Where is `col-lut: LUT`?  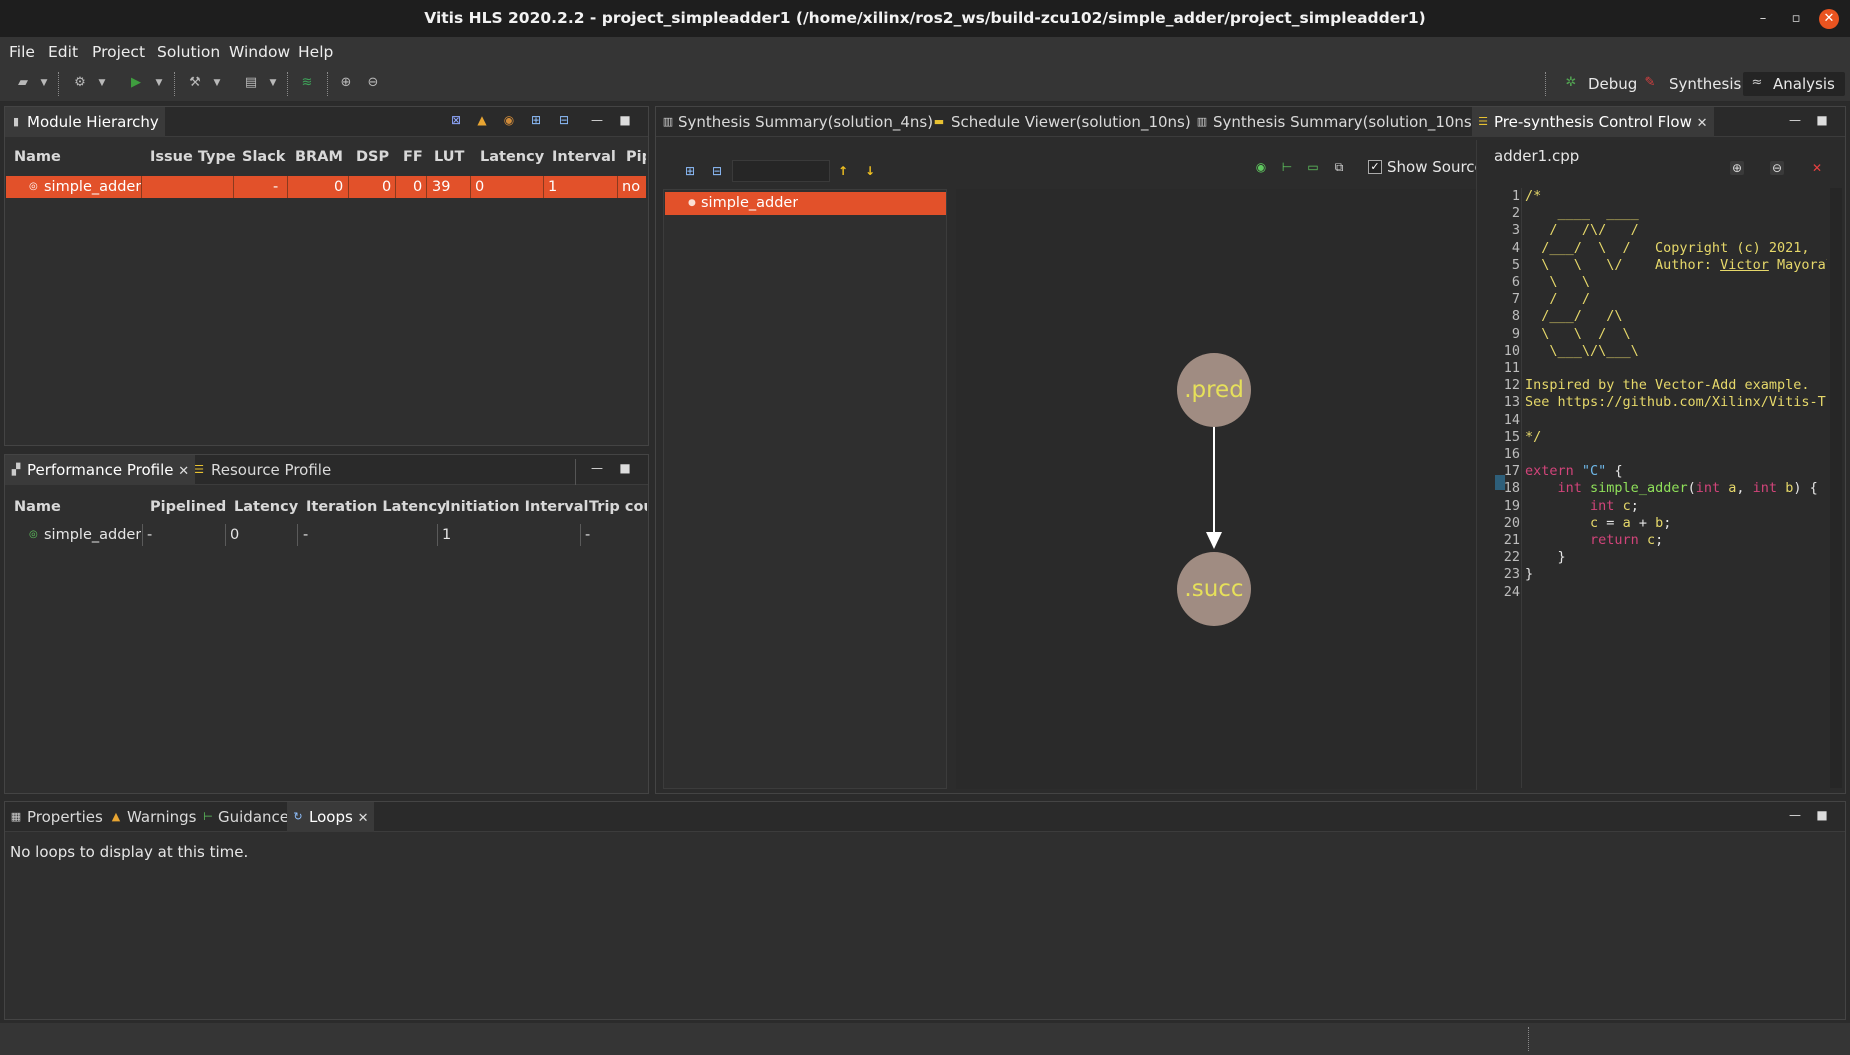
col-lut: LUT is located at coordinates (449, 157).